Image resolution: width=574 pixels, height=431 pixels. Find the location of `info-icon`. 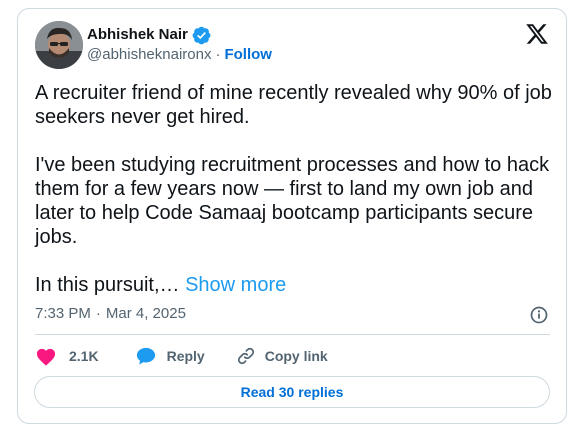

info-icon is located at coordinates (539, 315).